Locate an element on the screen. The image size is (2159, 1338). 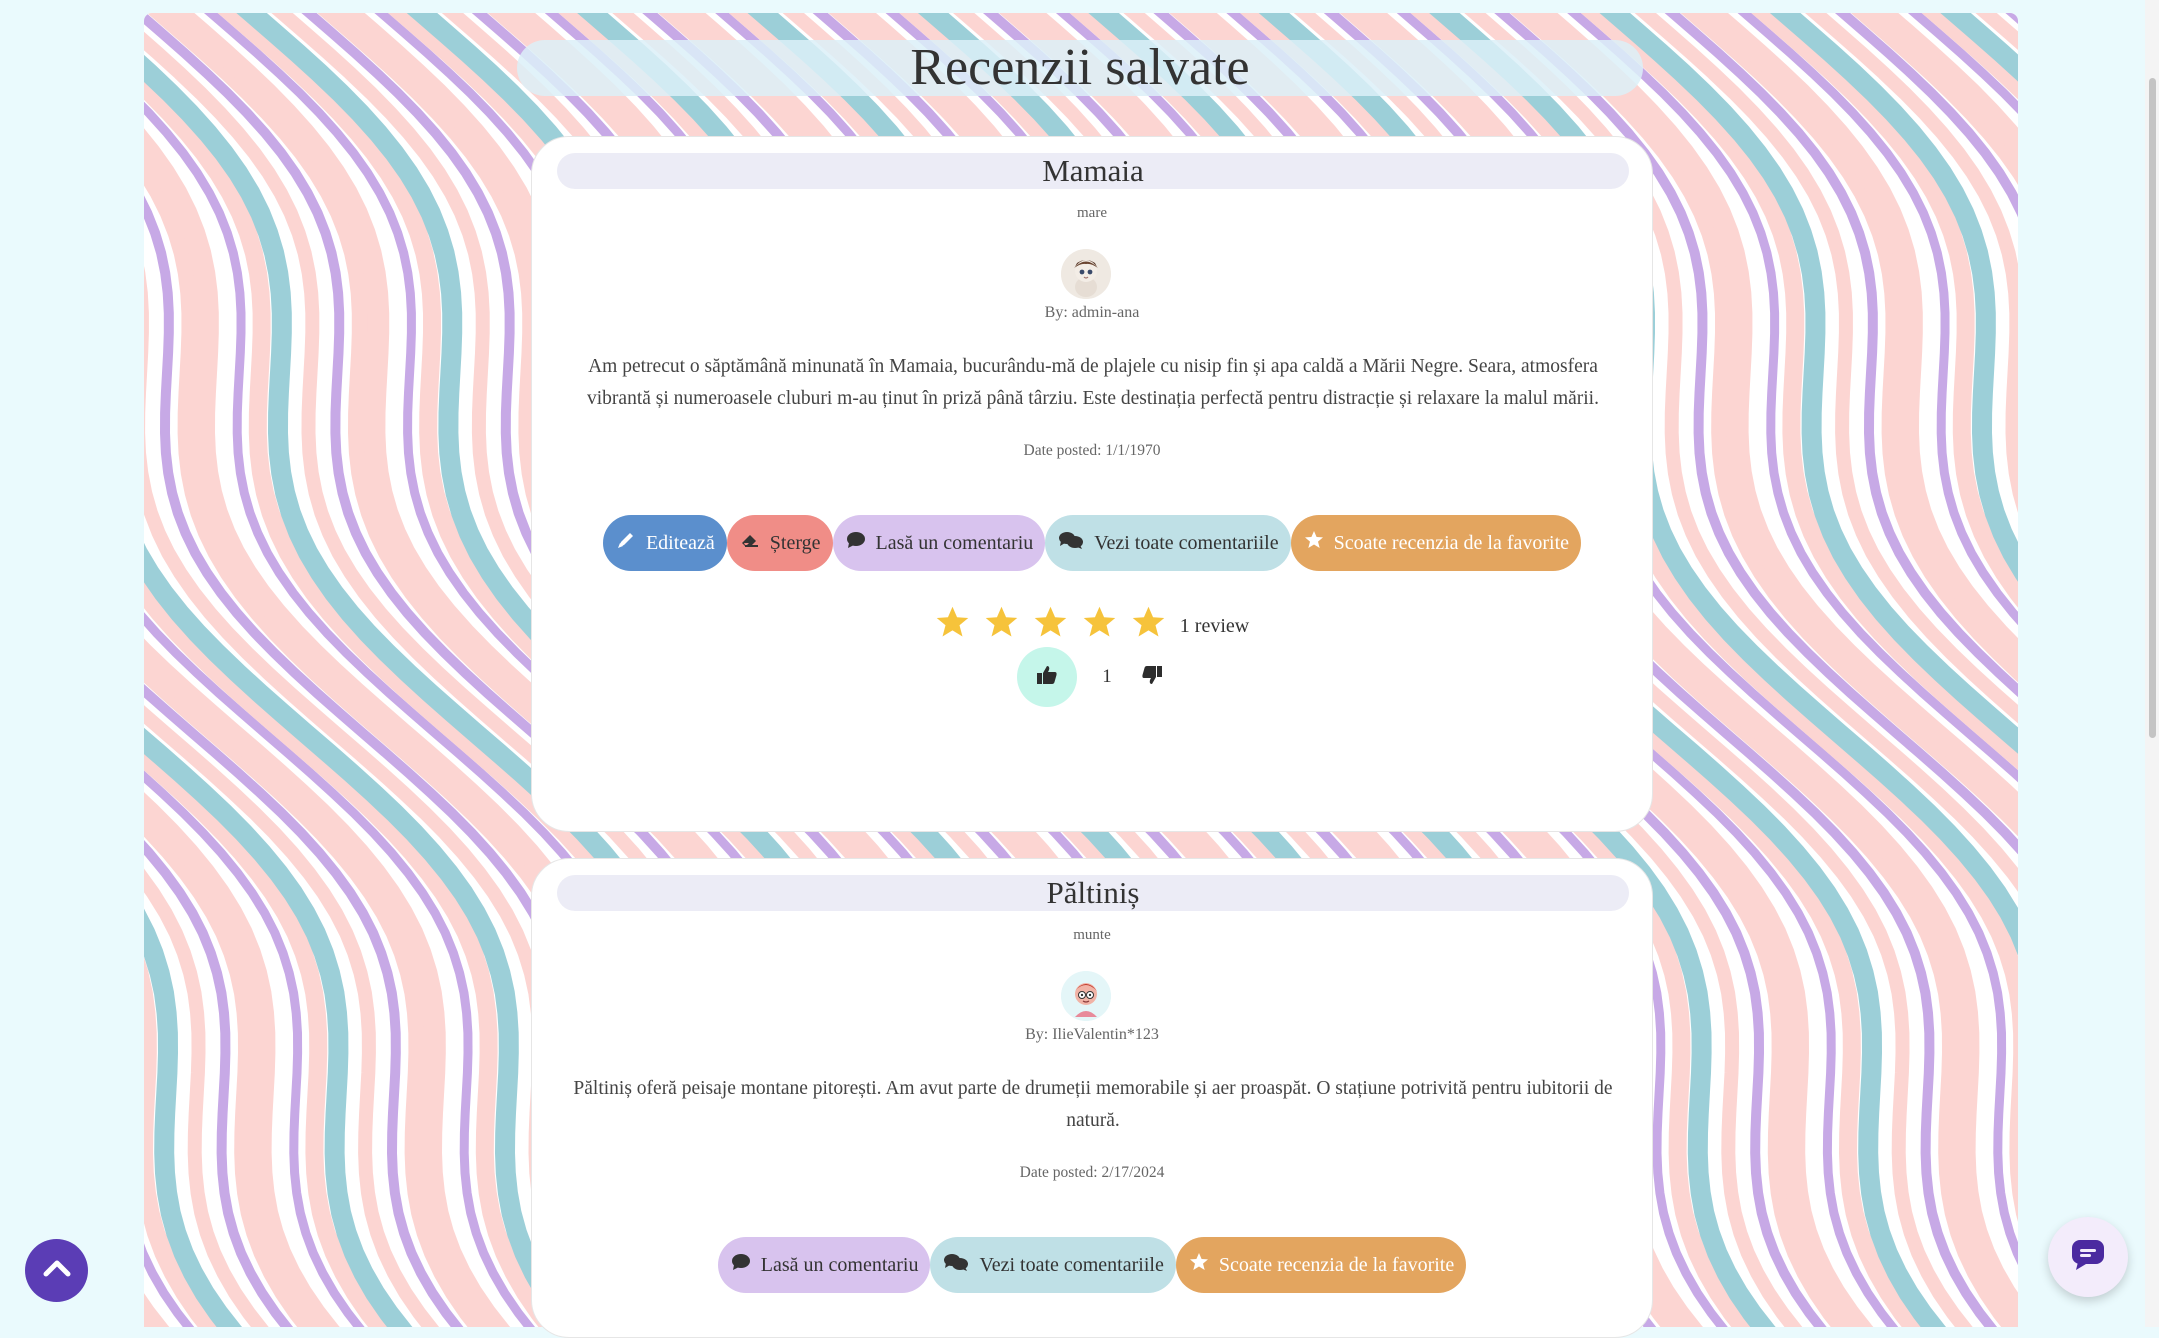
edit-label: Editează is located at coordinates (680, 542).